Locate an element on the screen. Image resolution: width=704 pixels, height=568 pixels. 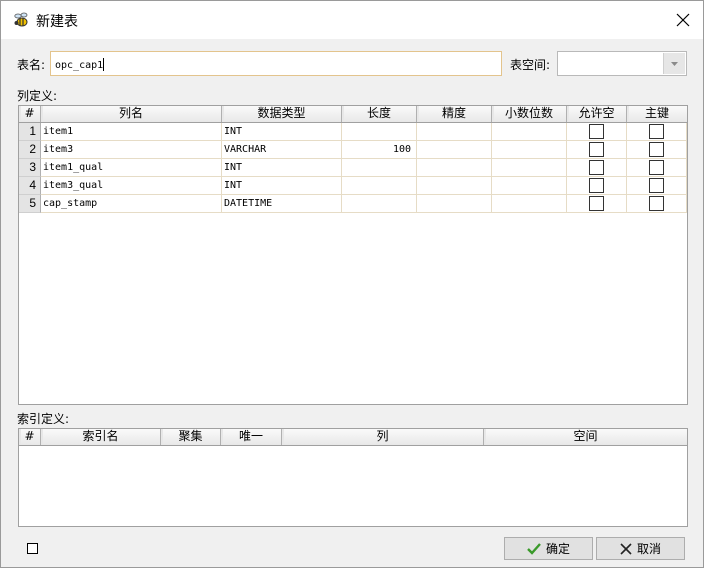
col-header-length: 长度 is located at coordinates (379, 114).